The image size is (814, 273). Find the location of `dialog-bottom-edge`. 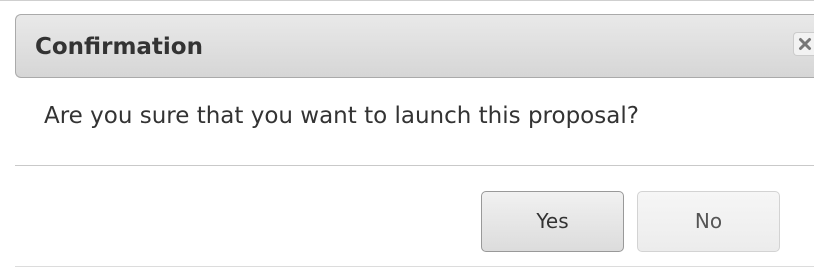

dialog-bottom-edge is located at coordinates (414, 266).